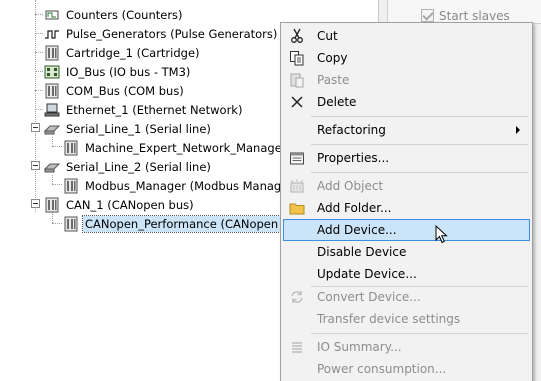 This screenshot has width=541, height=381. Describe the element at coordinates (154, 109) in the screenshot. I see `tree-item-label: Ethernet_1 (Ethernet Network)` at that location.